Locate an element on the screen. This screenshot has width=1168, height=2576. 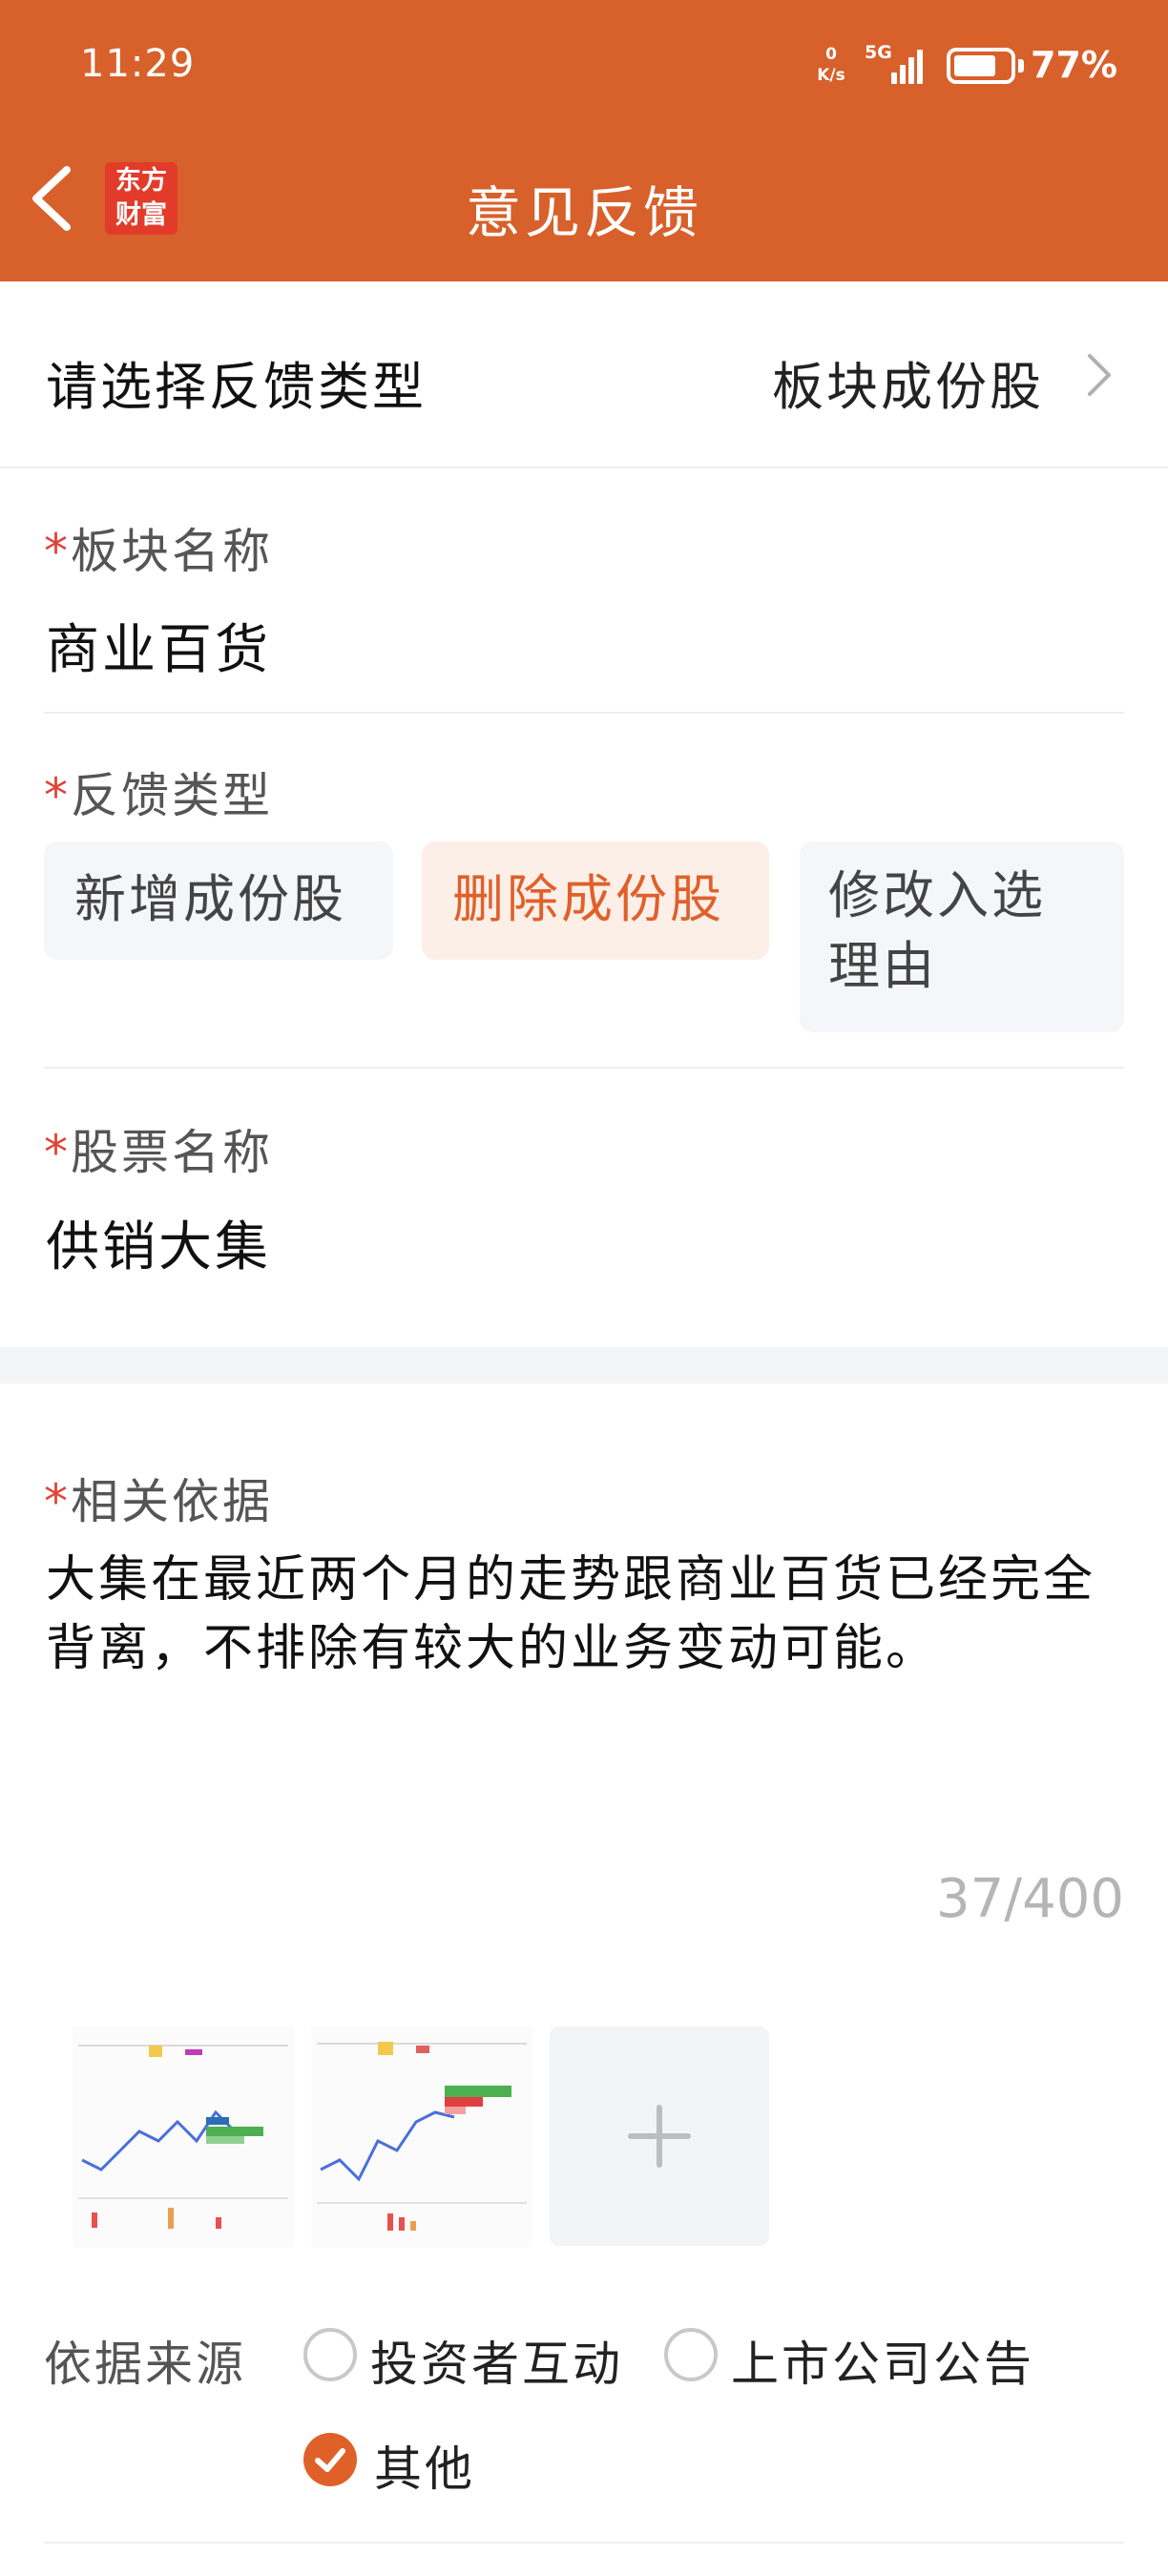
basis-textarea: 大集在最近两个月的走势跟商业百货已经完全背离，不排除有较大的业务变动可能。 is located at coordinates (590, 1614).